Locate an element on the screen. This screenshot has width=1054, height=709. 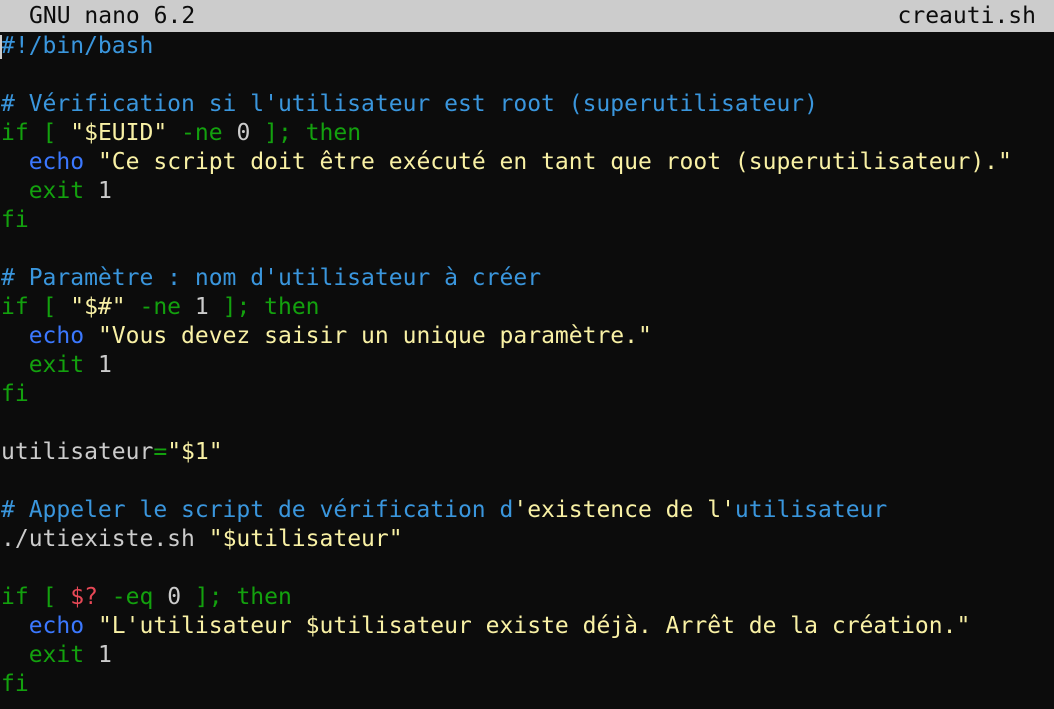
code-token: # Paramètre : nom d'utilisateur à créer is located at coordinates (271, 278).